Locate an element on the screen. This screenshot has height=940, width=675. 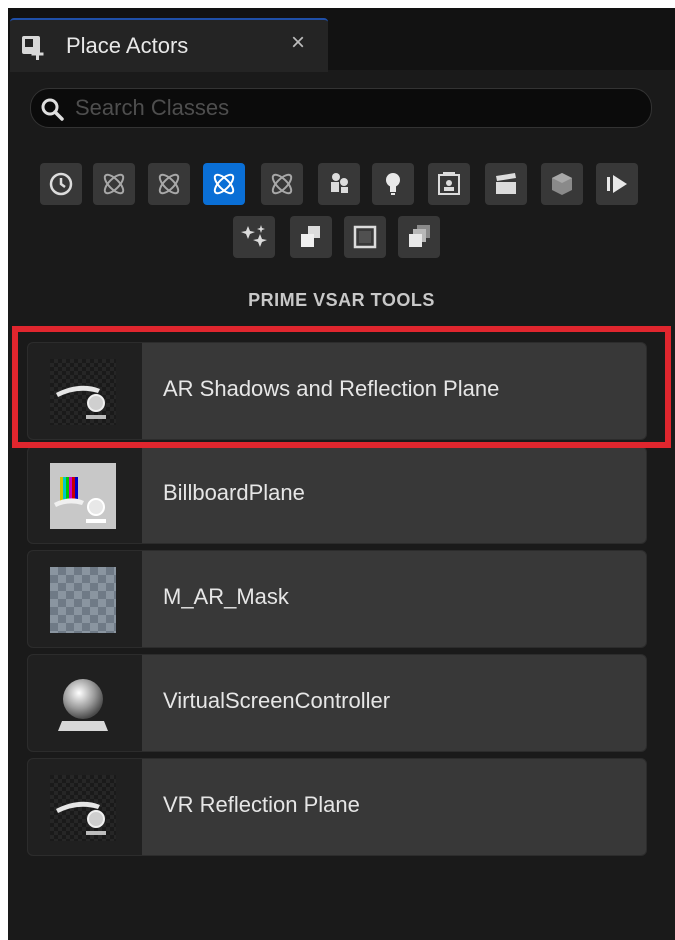
actor-item-billboardplane: BillboardPlane is located at coordinates (337, 495).